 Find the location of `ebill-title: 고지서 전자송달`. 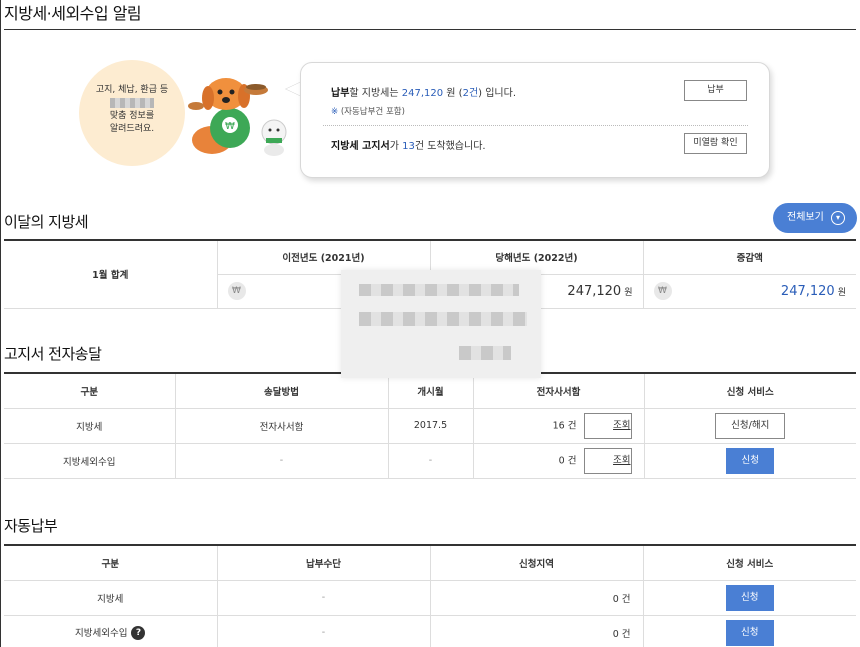

ebill-title: 고지서 전자송달 is located at coordinates (53, 354).